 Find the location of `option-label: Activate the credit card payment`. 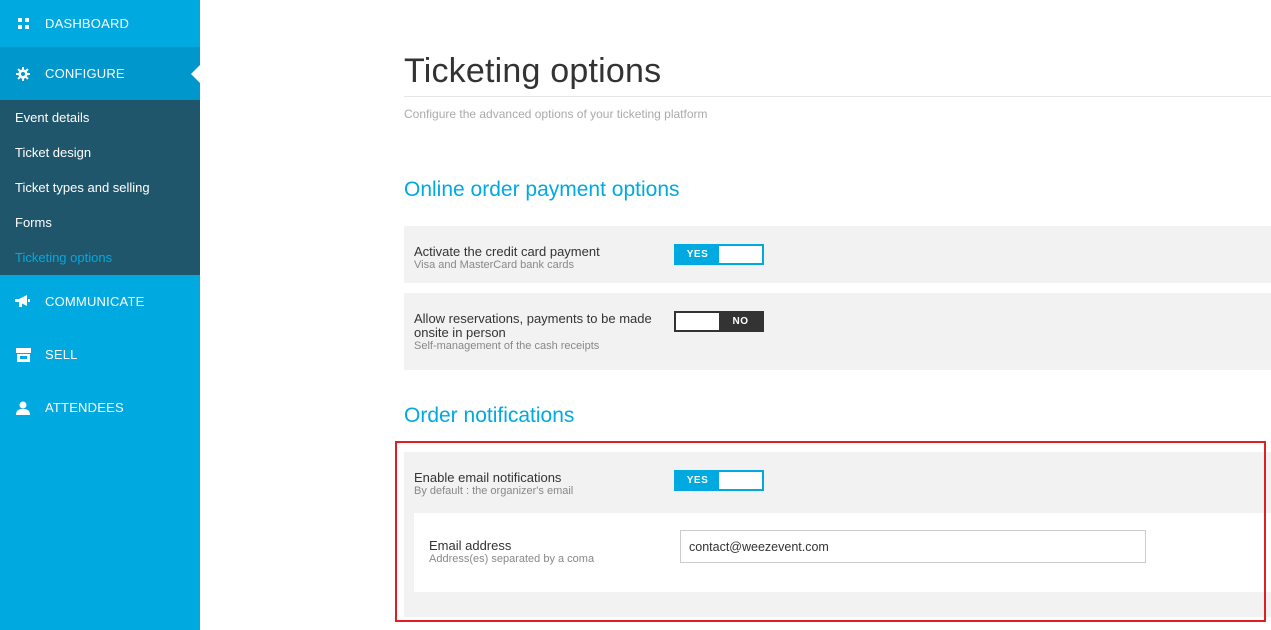

option-label: Activate the credit card payment is located at coordinates (507, 251).